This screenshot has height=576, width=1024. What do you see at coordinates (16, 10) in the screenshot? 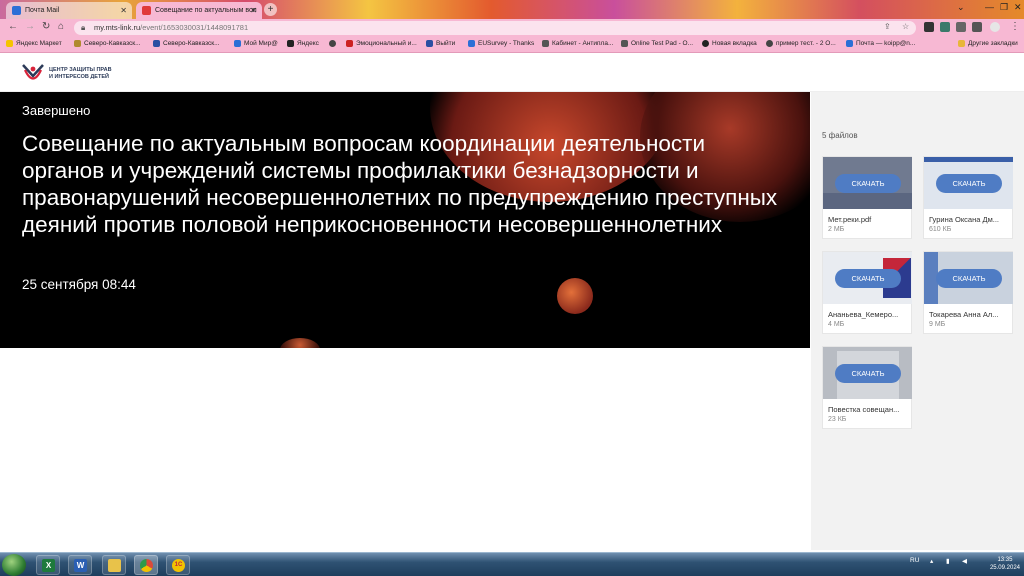
I see `mail-favicon-icon` at bounding box center [16, 10].